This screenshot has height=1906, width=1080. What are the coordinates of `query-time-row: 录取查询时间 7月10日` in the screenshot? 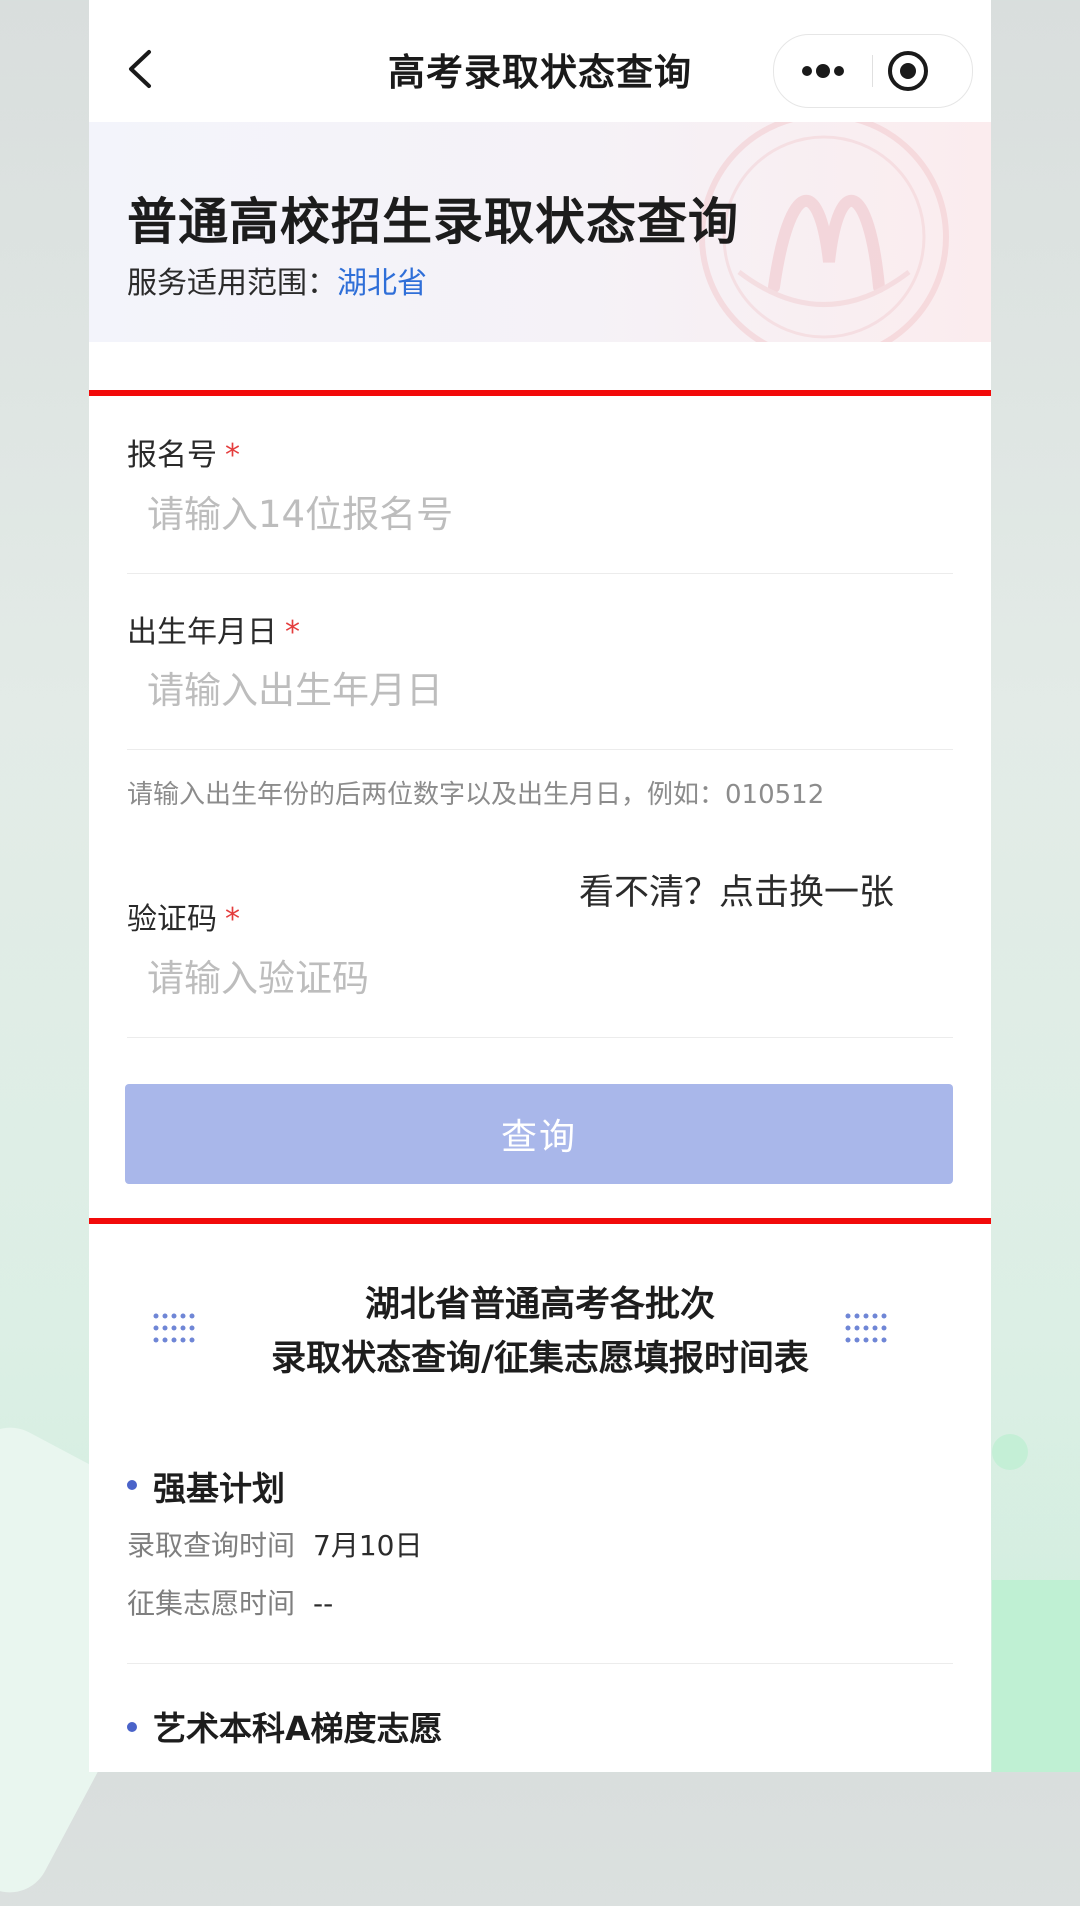 It's located at (274, 1544).